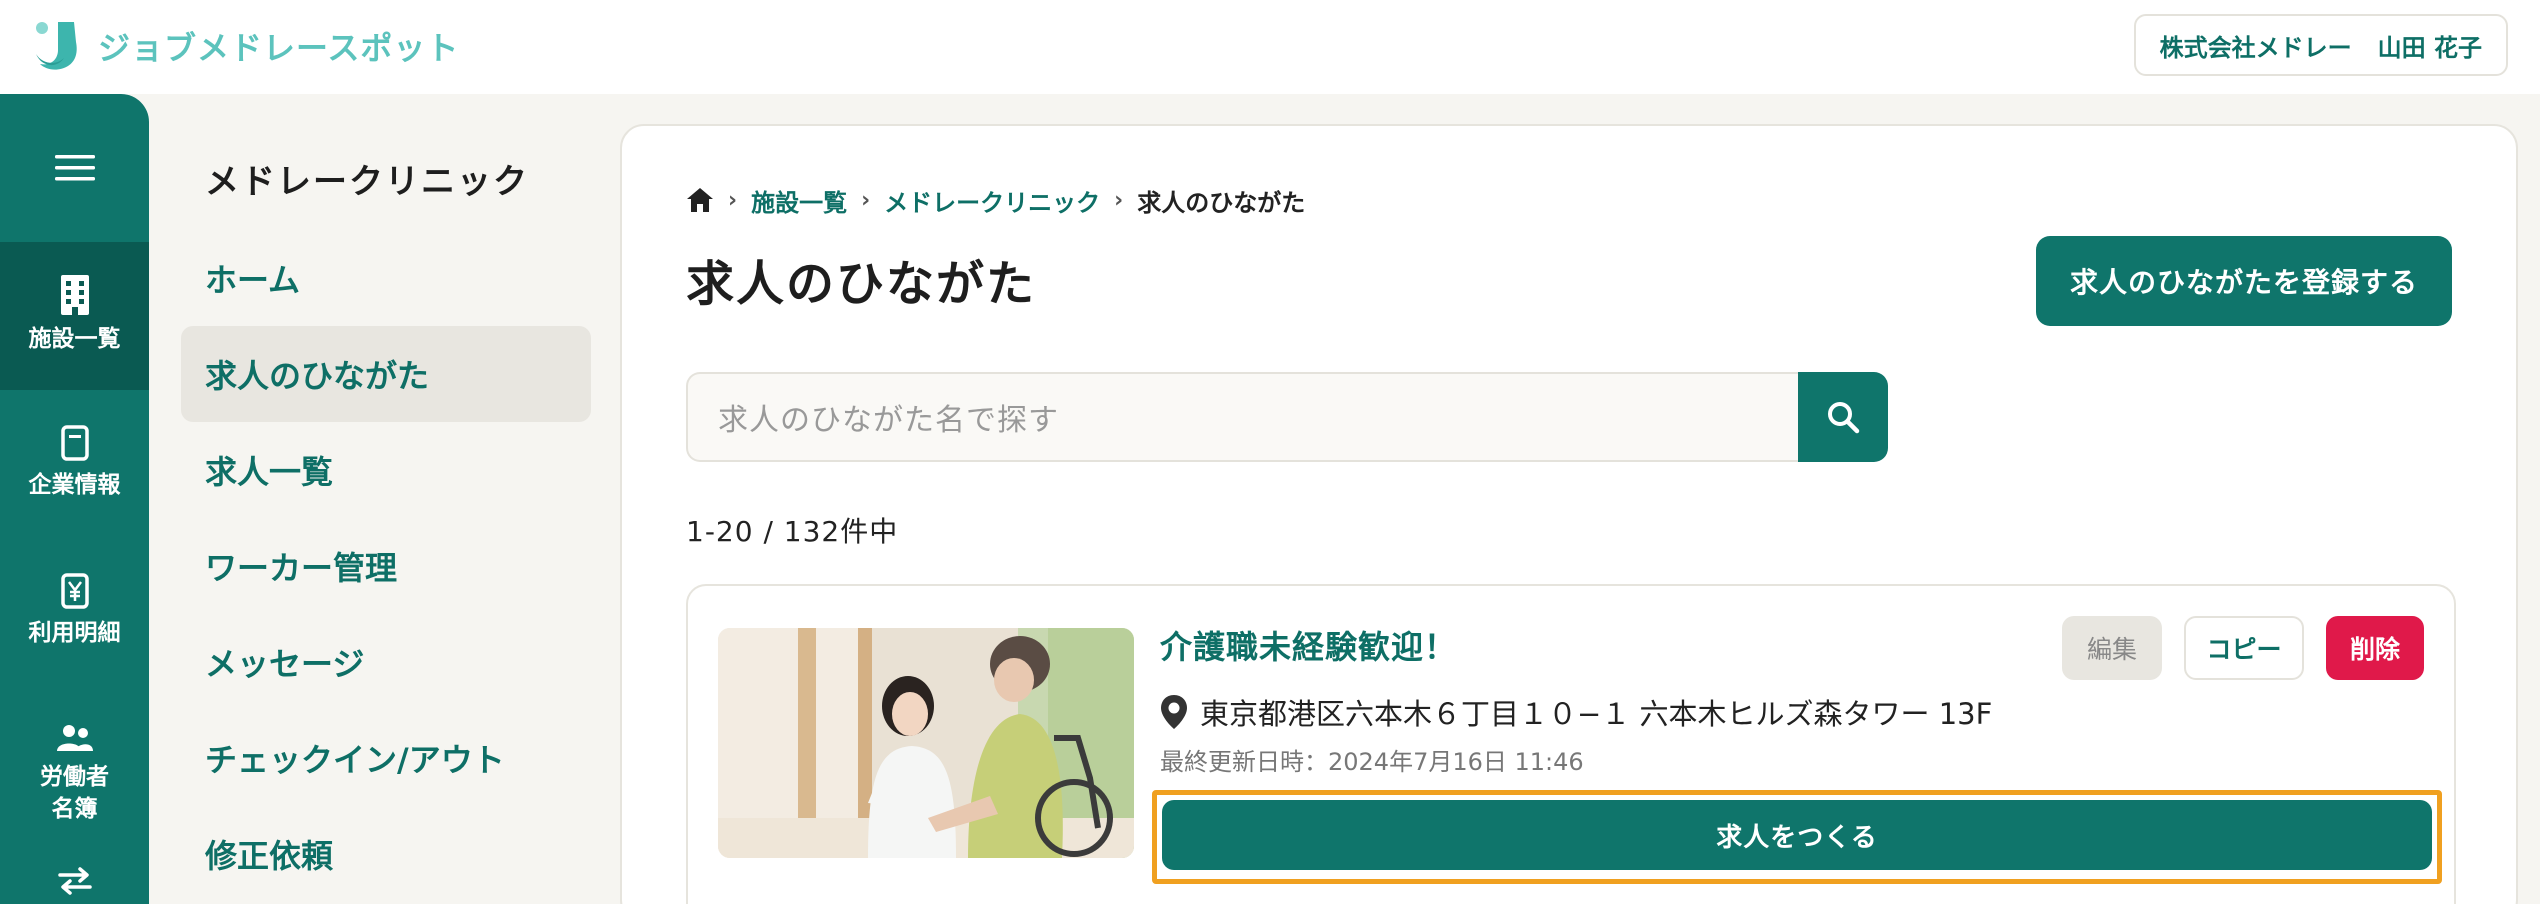  I want to click on rail-item-billing: 利用明細, so click(74, 612).